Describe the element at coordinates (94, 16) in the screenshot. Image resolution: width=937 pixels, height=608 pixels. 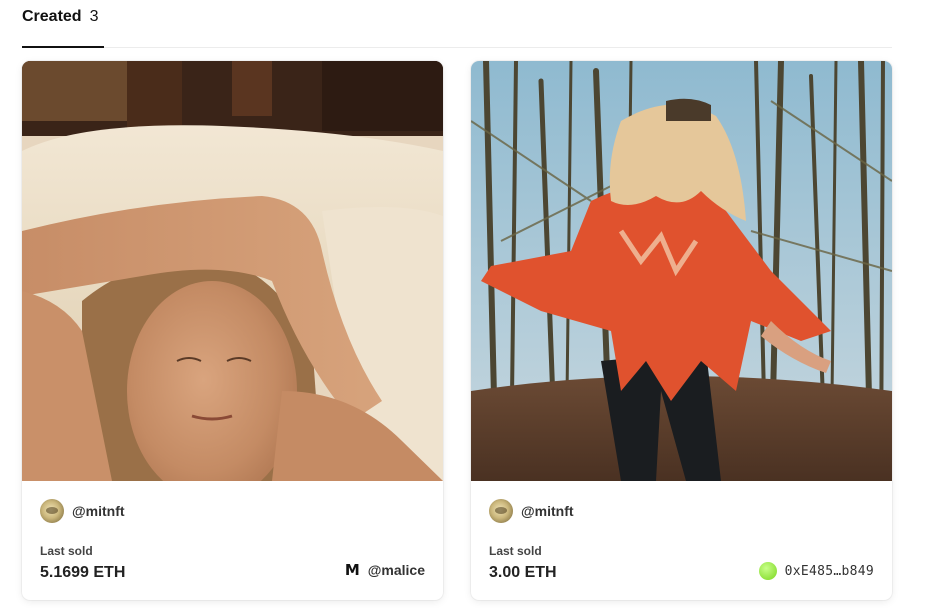
I see `tab-count: 3` at that location.